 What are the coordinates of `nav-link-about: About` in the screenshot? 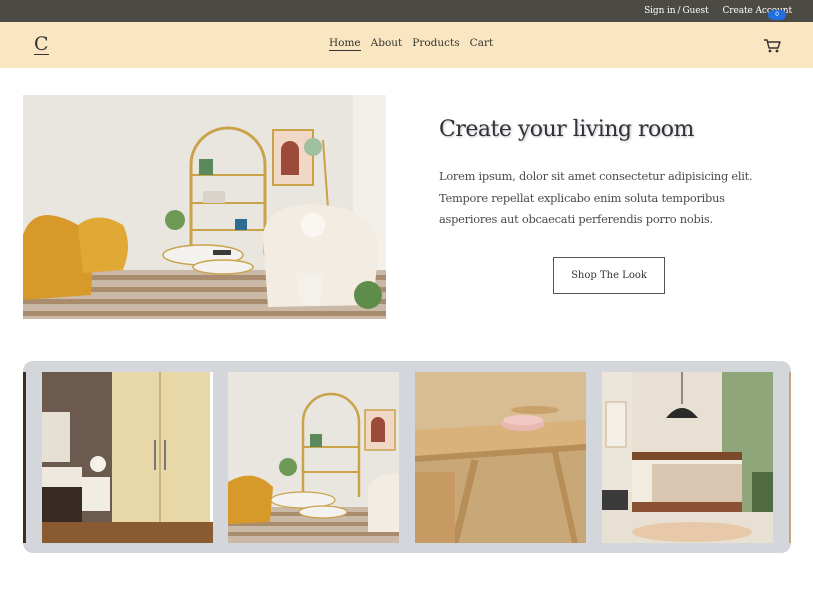 It's located at (387, 44).